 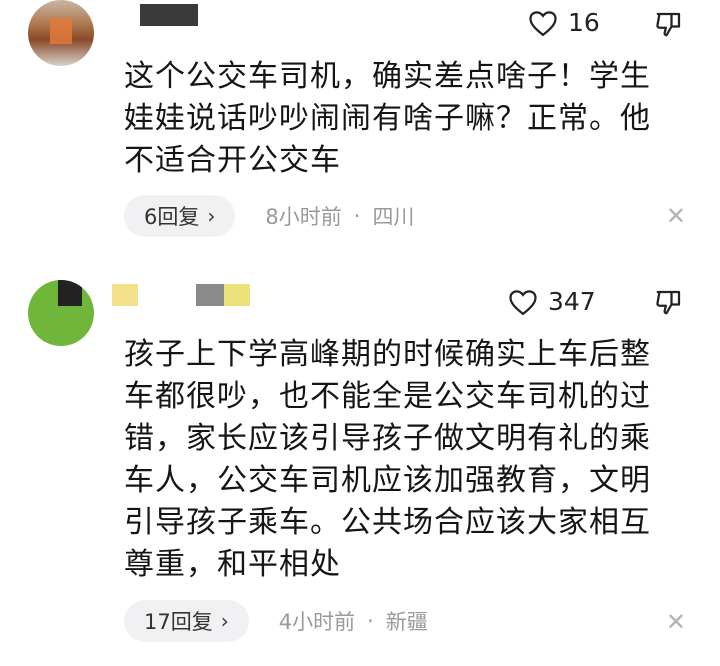 What do you see at coordinates (676, 622) in the screenshot?
I see `close-icon: ✕` at bounding box center [676, 622].